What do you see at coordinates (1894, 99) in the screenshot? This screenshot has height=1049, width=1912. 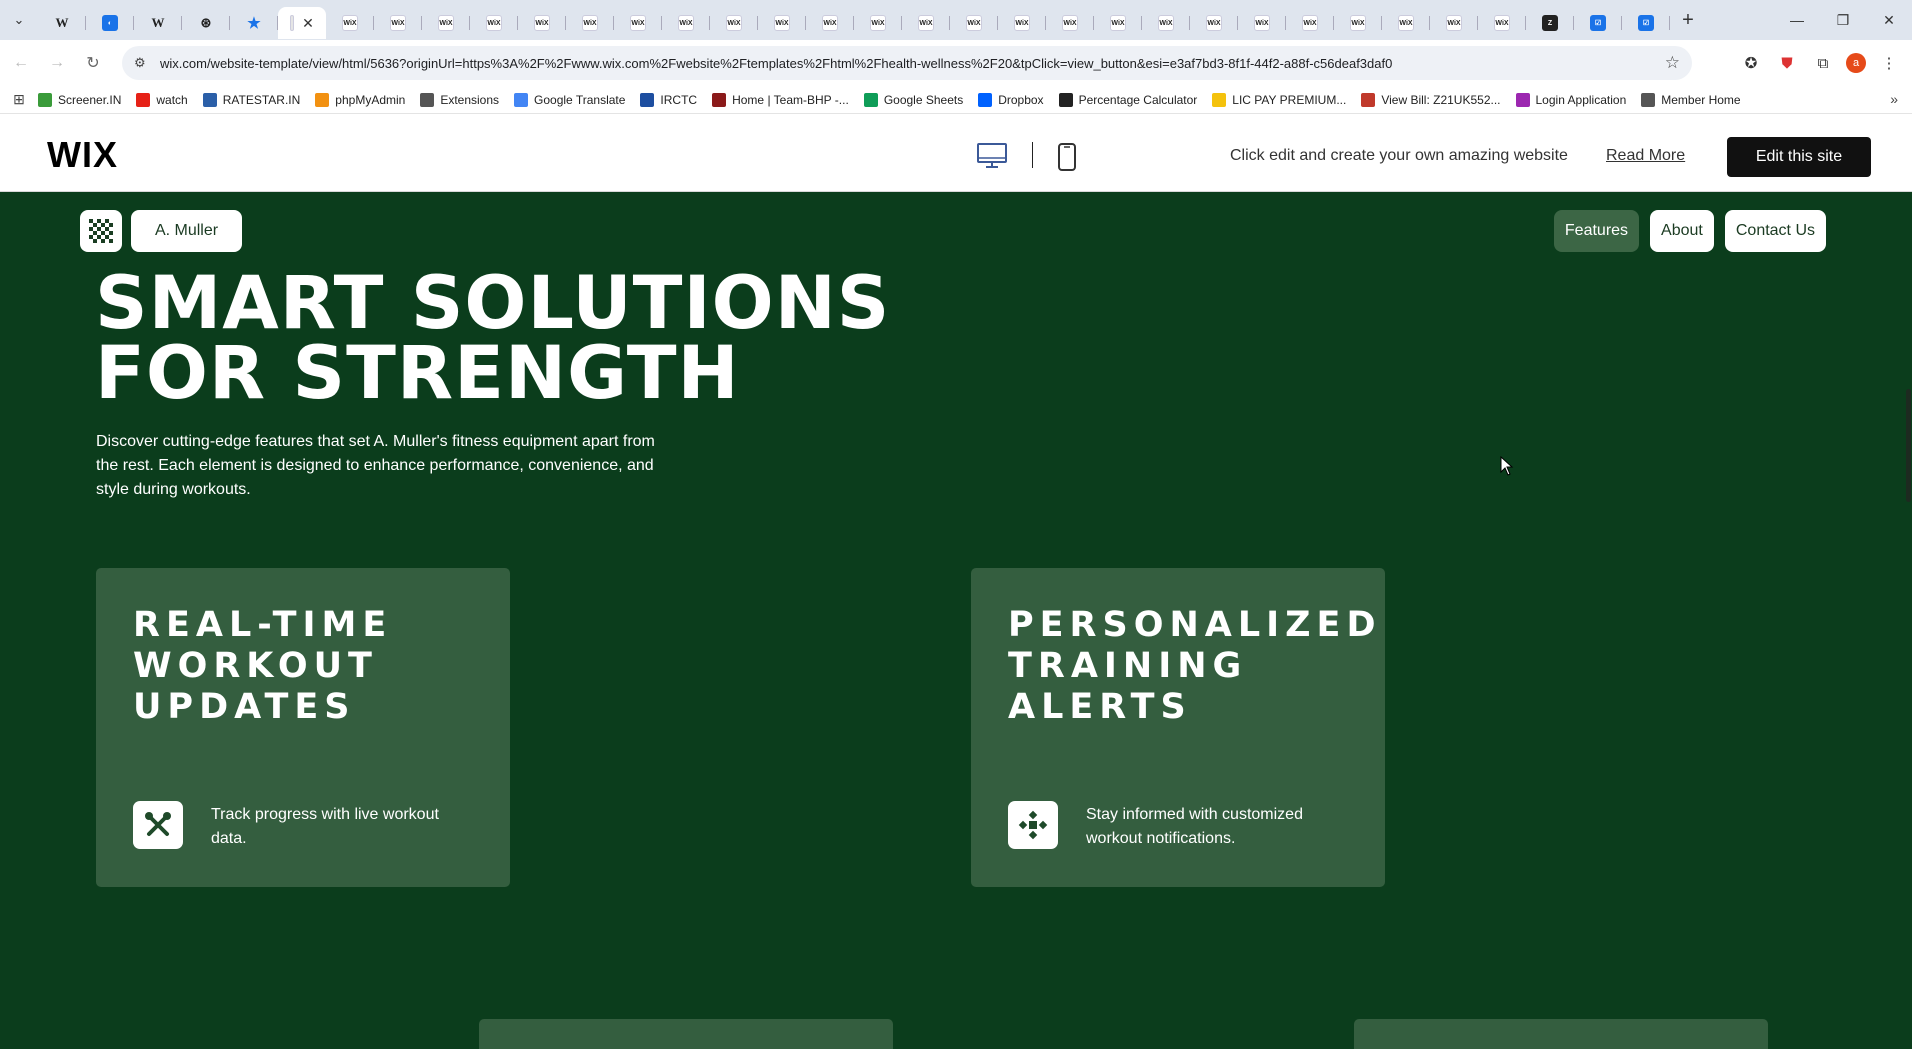 I see `more-bookmarks-icon: »` at bounding box center [1894, 99].